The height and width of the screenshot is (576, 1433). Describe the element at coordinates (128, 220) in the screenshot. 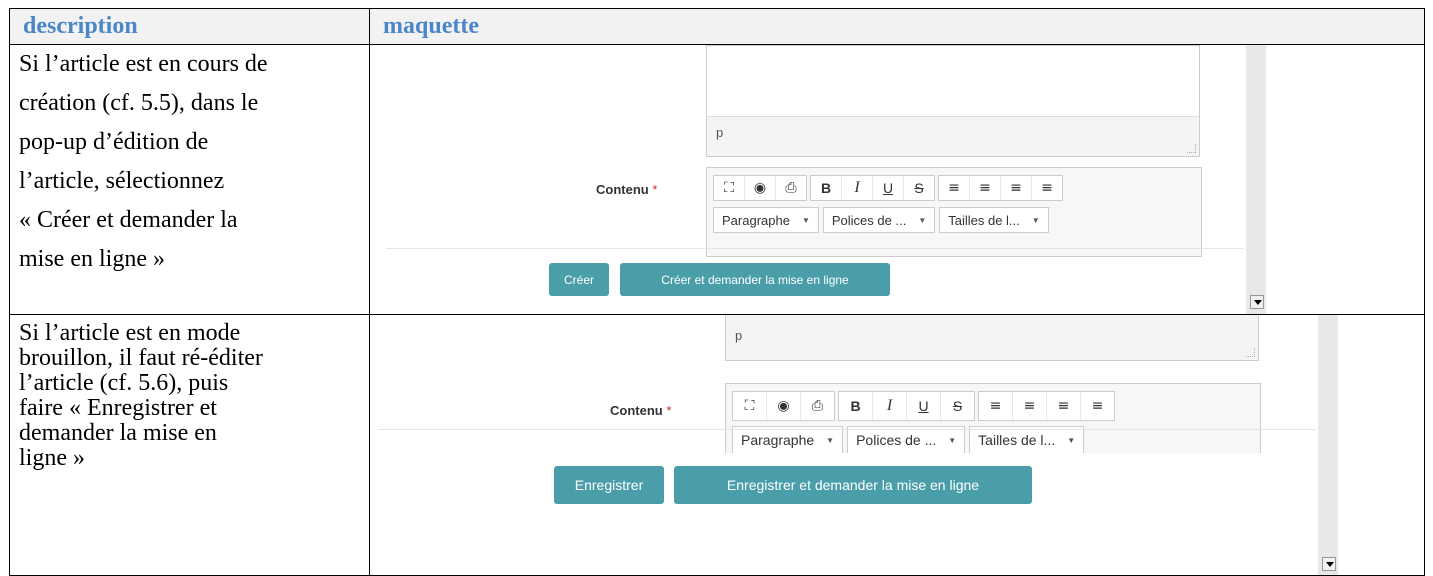

I see `desc-line: « Créer et demander la` at that location.